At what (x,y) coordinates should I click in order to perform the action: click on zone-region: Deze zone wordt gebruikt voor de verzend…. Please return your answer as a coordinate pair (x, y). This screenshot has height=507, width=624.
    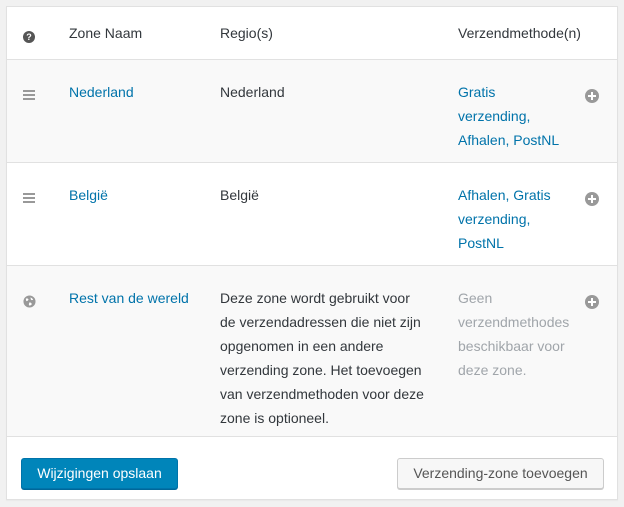
    Looking at the image, I should click on (335, 358).